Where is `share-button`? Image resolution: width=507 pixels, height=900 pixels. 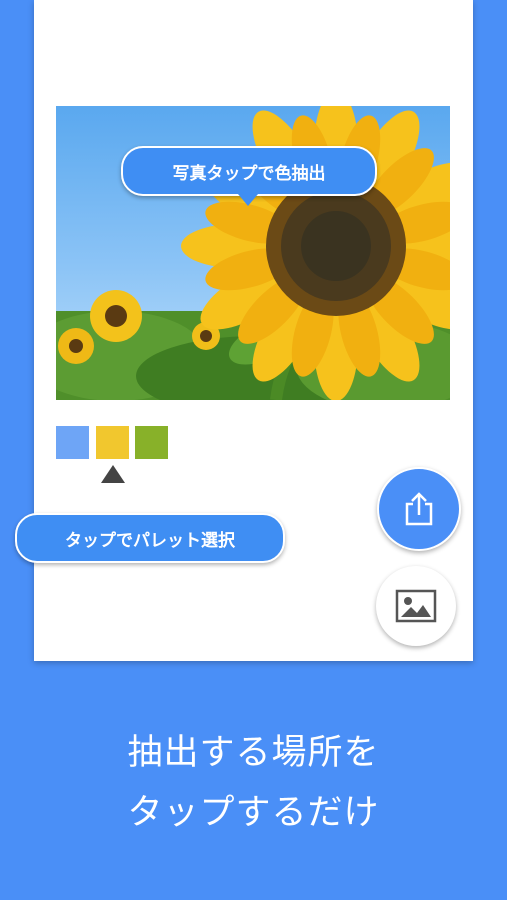 share-button is located at coordinates (419, 509).